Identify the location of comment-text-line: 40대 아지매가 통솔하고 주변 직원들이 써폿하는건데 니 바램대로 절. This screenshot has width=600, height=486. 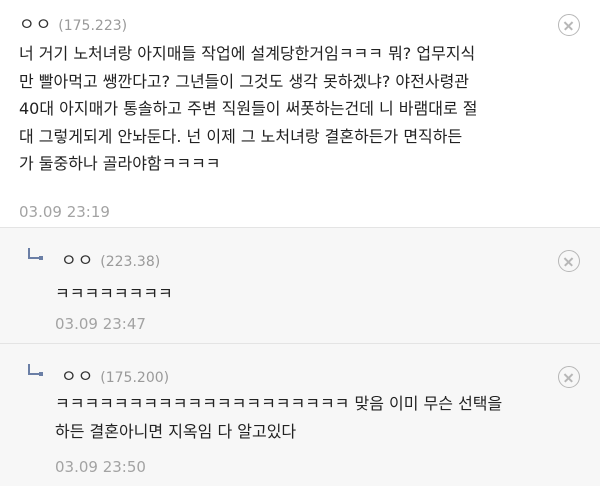
(248, 108).